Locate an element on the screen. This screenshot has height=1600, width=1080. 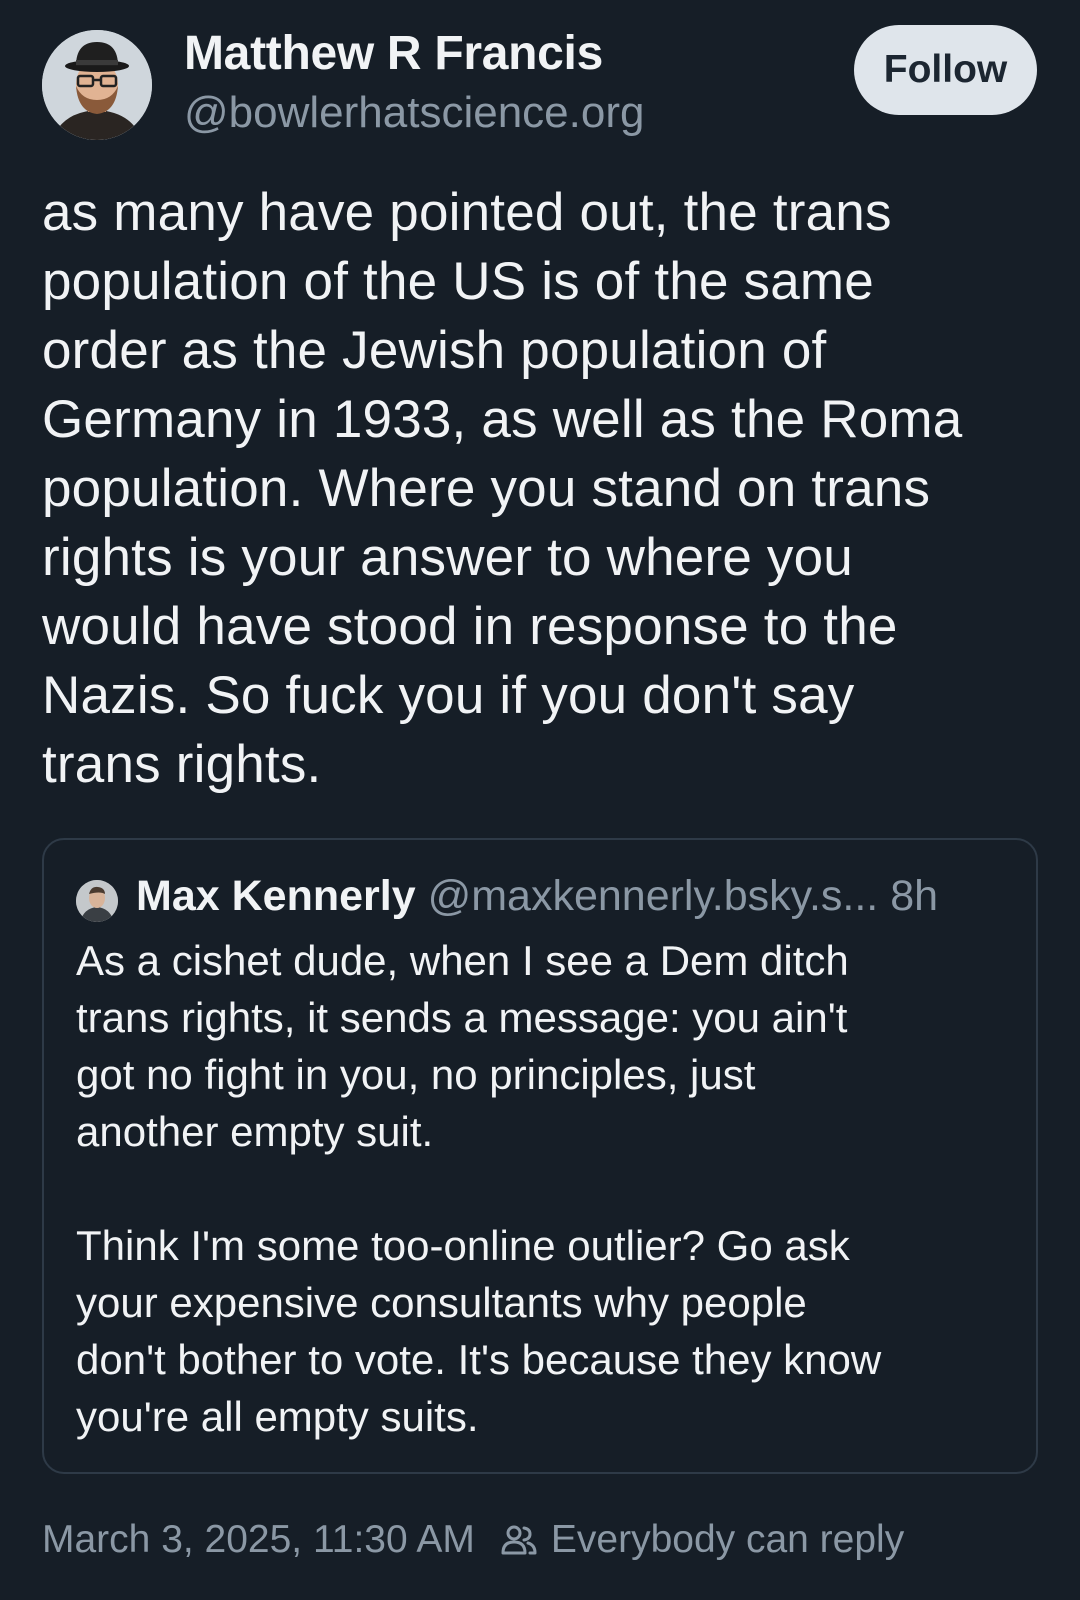
reply-setting: Everybody can reply is located at coordinates (701, 1540).